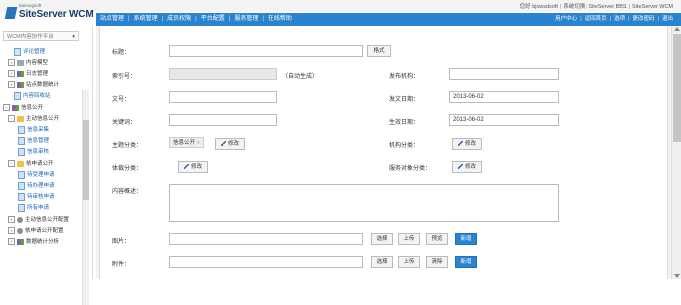 The image size is (681, 305). I want to click on system-switch-bbs-link: 系统切换: SiteServer BBS, so click(594, 7).